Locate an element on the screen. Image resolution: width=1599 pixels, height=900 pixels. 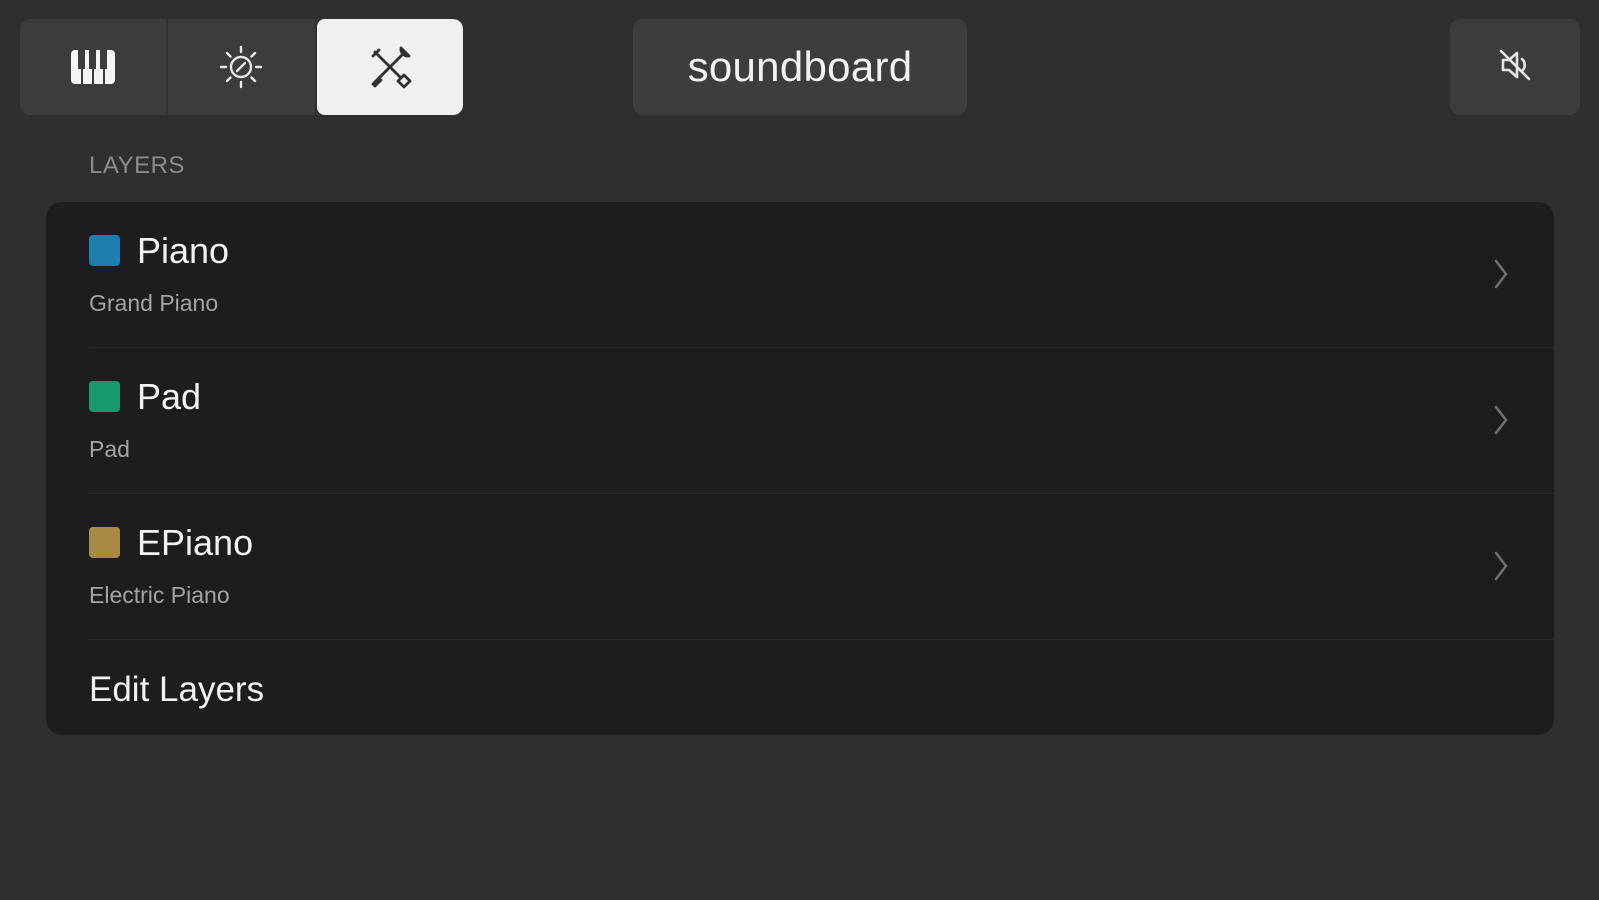
sun-settings-icon is located at coordinates (241, 67).